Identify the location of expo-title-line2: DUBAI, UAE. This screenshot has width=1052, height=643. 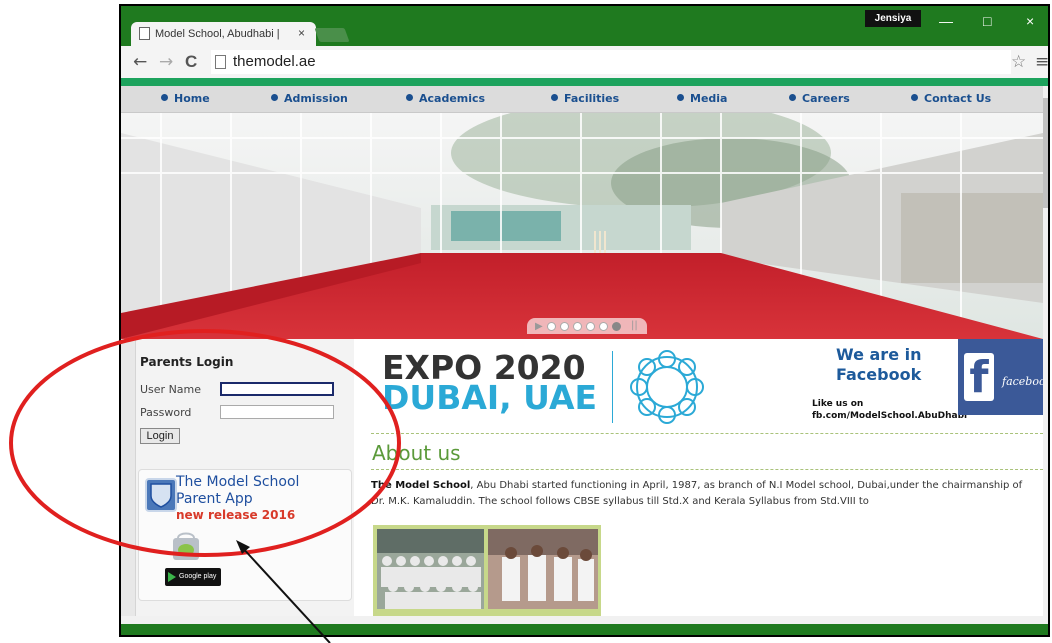
(490, 397).